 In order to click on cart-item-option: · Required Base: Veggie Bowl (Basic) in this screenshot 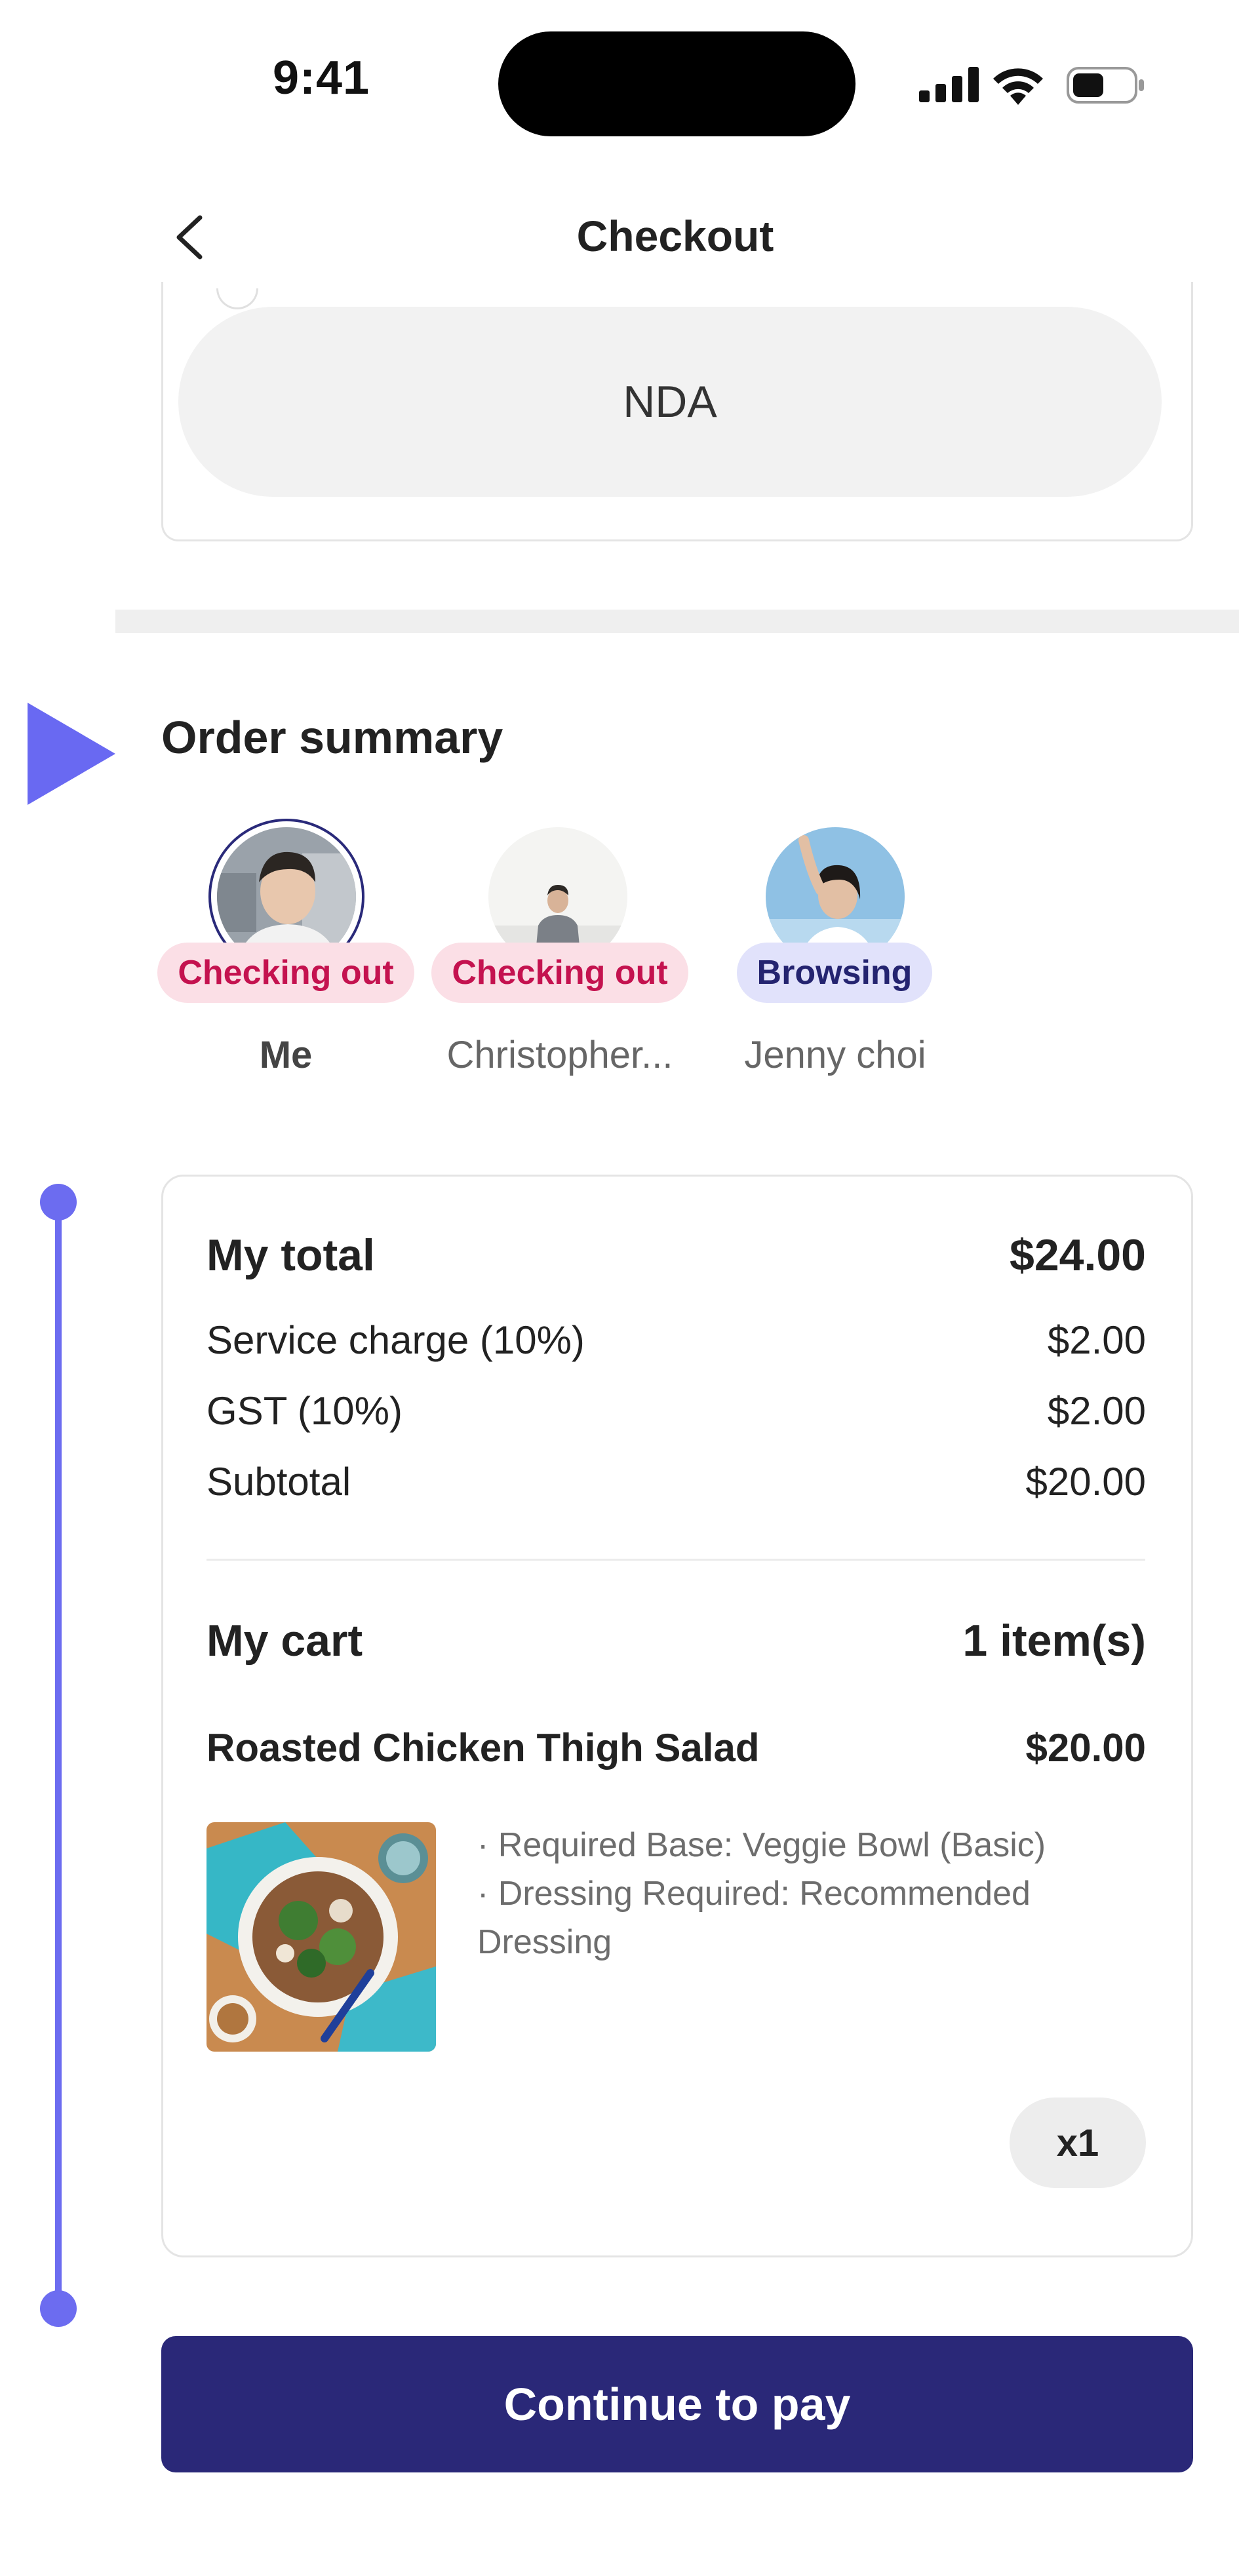, I will do `click(761, 1845)`.